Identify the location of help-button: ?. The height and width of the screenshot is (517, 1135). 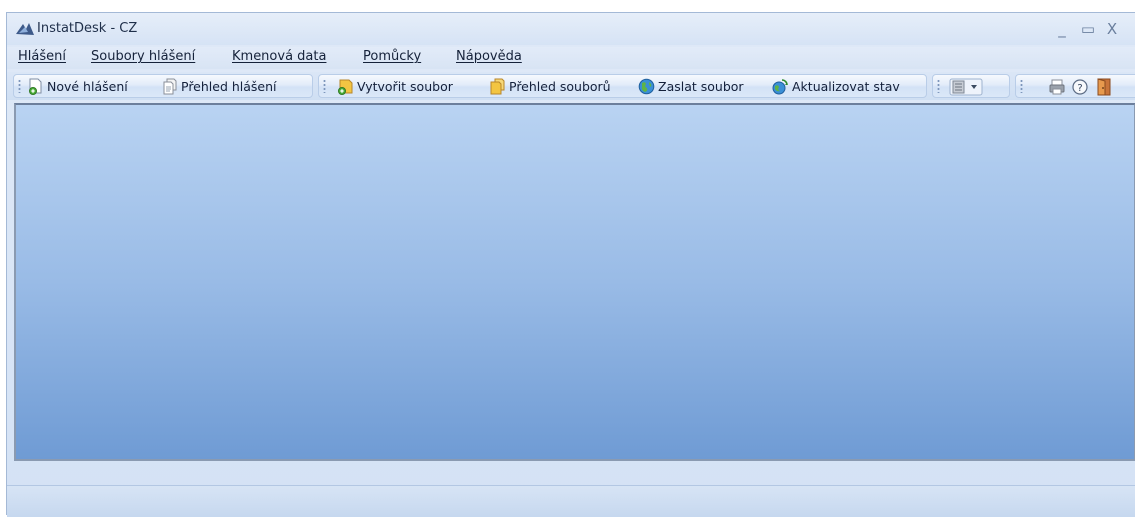
(1080, 87).